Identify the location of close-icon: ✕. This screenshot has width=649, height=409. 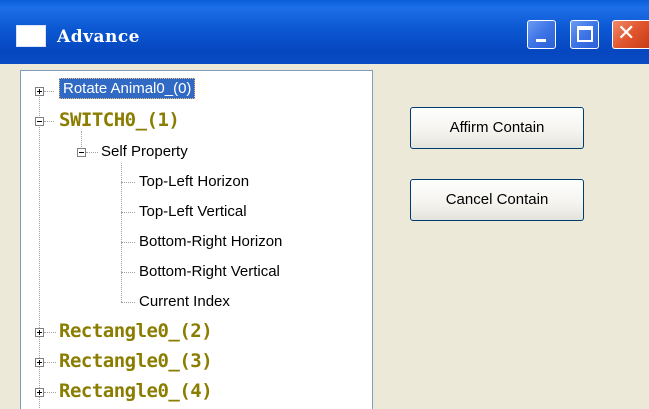
(626, 33).